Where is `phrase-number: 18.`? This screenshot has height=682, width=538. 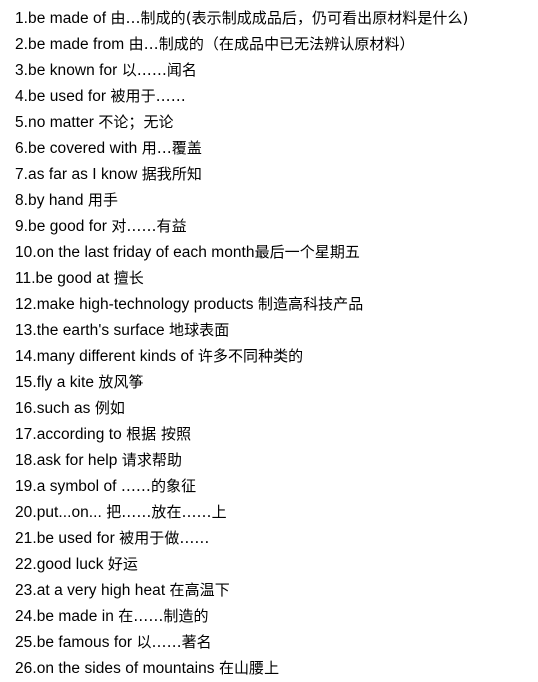
phrase-number: 18. is located at coordinates (26, 460).